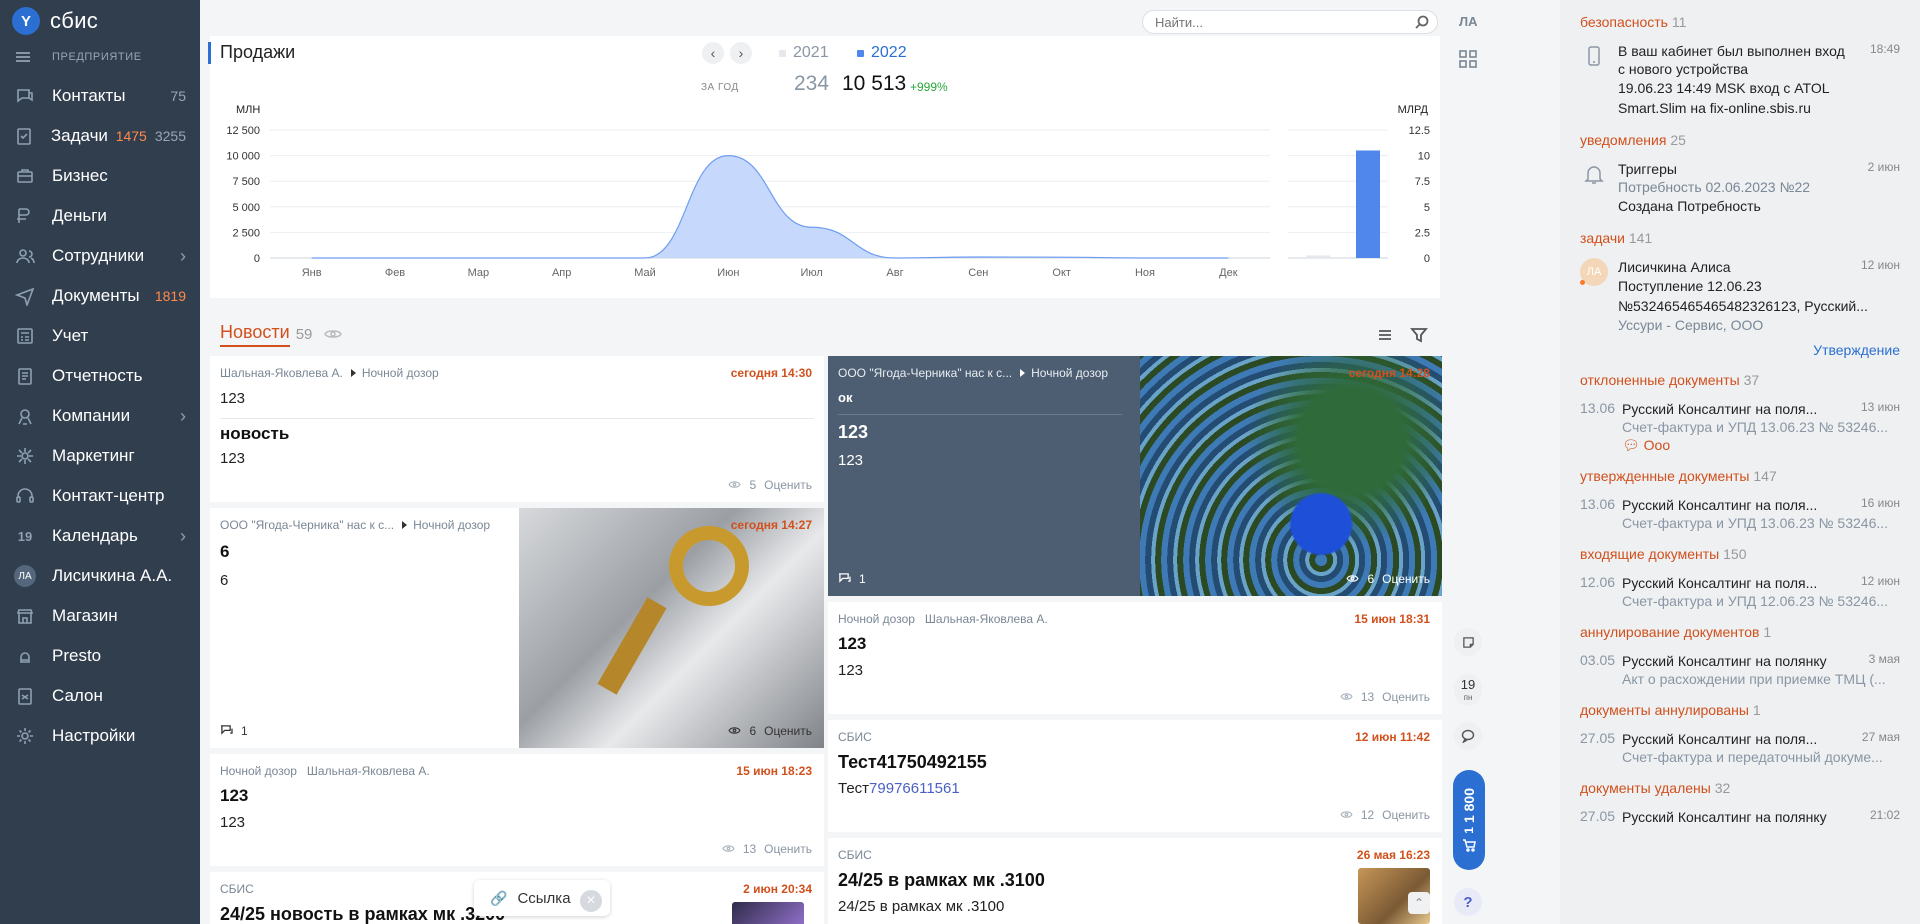 This screenshot has width=1920, height=924. Describe the element at coordinates (100, 616) in the screenshot. I see `sidebar-item-shop: Магазин` at that location.